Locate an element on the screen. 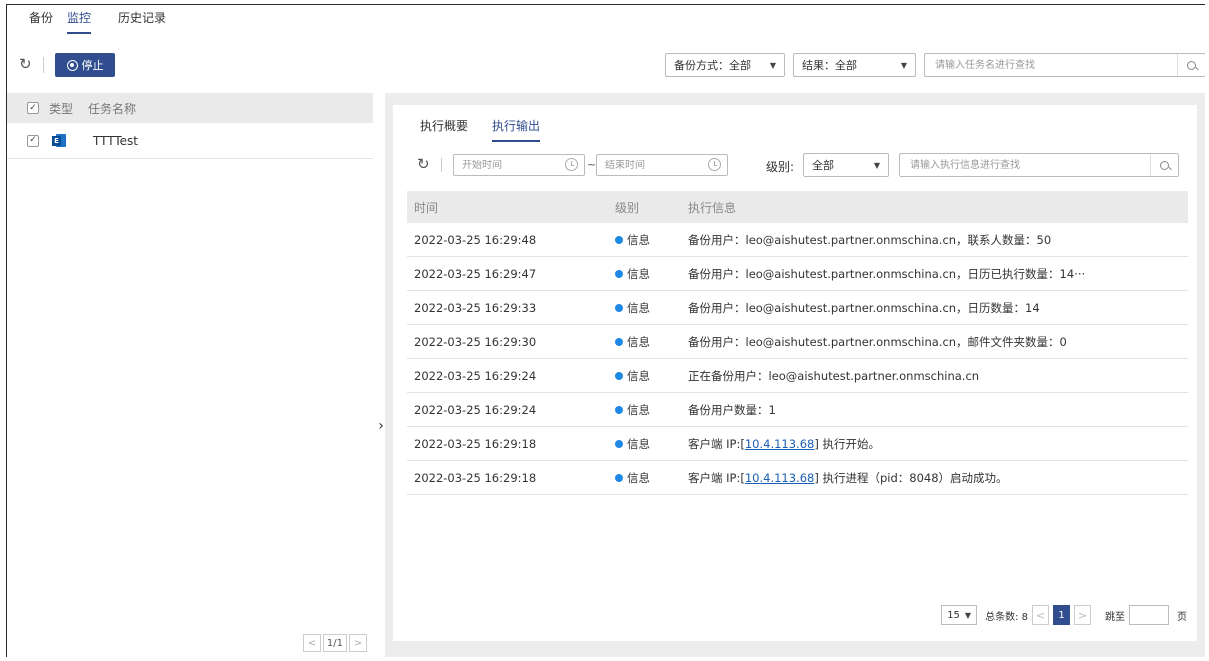  page-size-select: 15 ▼ is located at coordinates (959, 615).